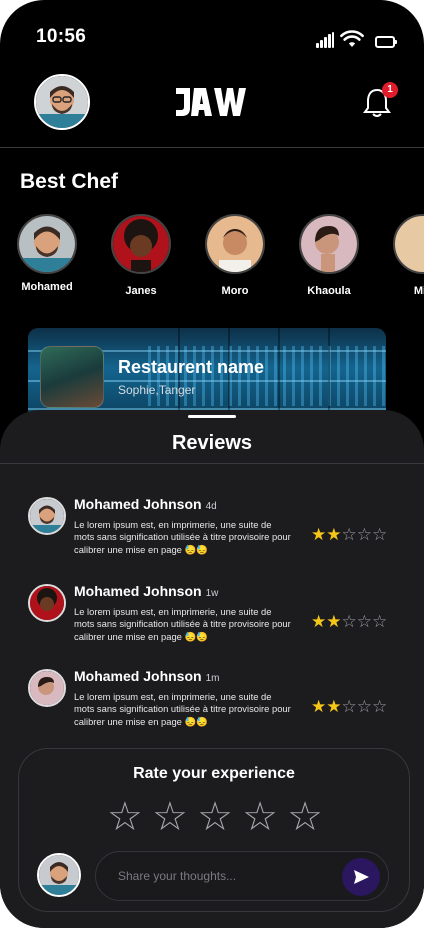 The height and width of the screenshot is (928, 424). I want to click on send-button, so click(361, 877).